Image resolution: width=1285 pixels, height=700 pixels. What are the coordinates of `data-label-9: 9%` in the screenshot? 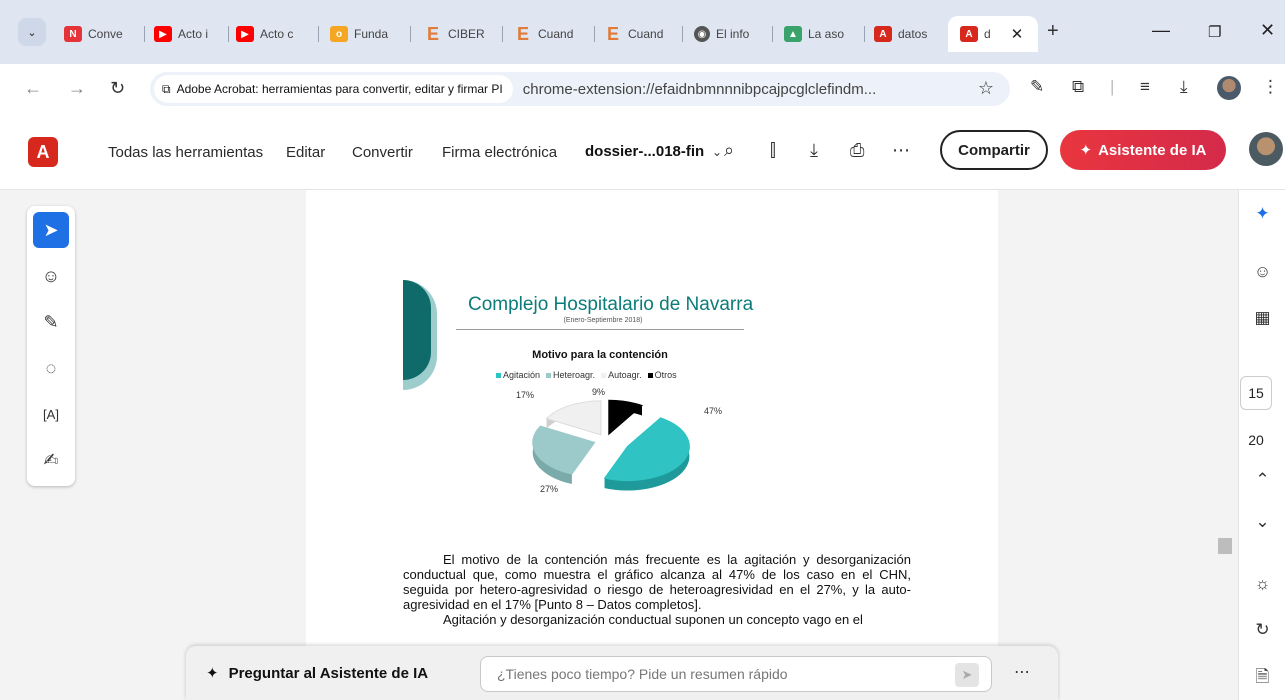 It's located at (598, 392).